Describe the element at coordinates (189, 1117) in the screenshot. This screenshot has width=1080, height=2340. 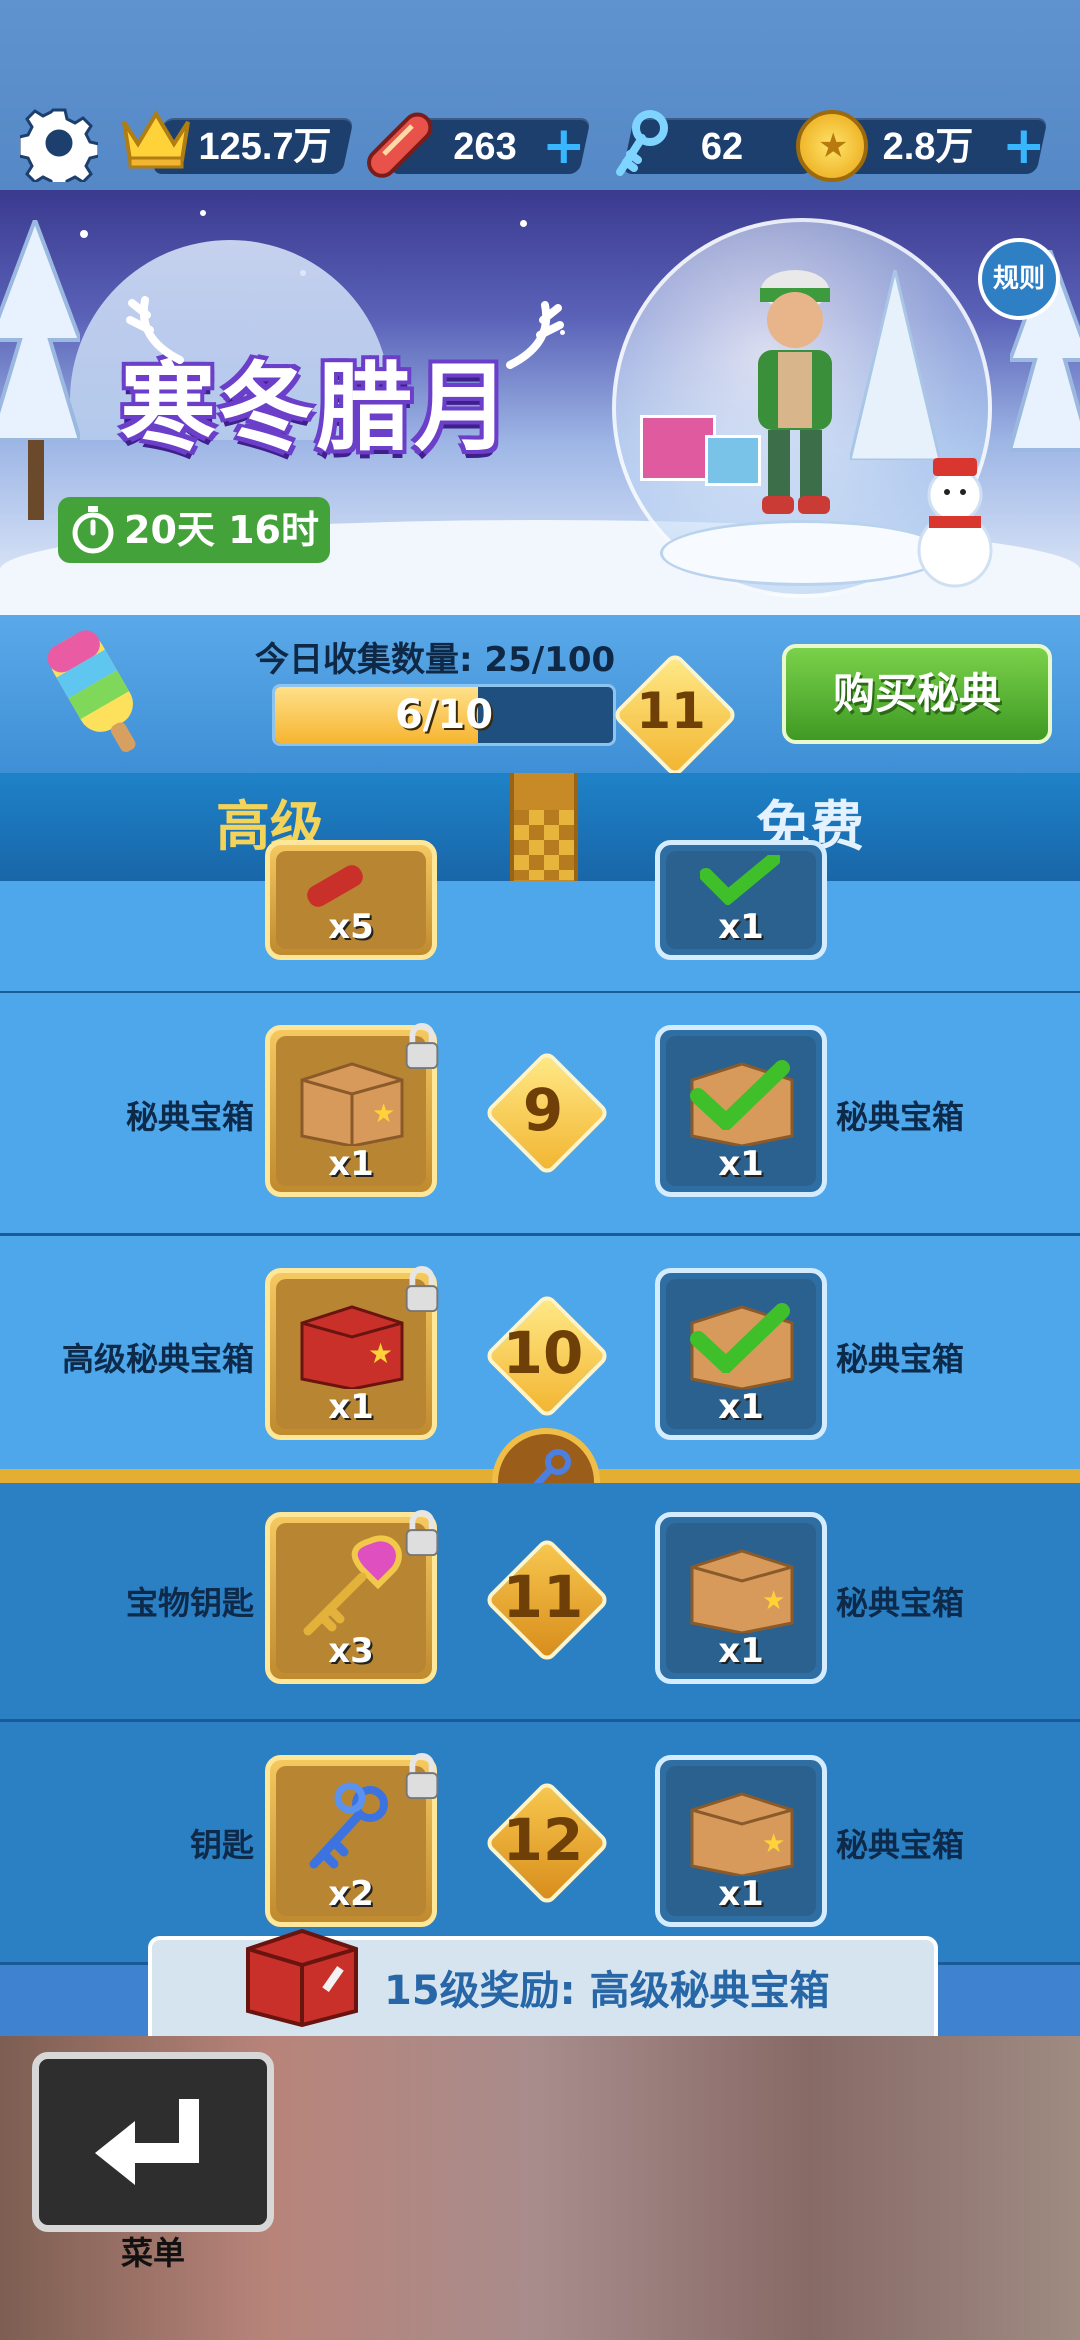
I see `premium-reward-label: 秘典宝箱` at that location.